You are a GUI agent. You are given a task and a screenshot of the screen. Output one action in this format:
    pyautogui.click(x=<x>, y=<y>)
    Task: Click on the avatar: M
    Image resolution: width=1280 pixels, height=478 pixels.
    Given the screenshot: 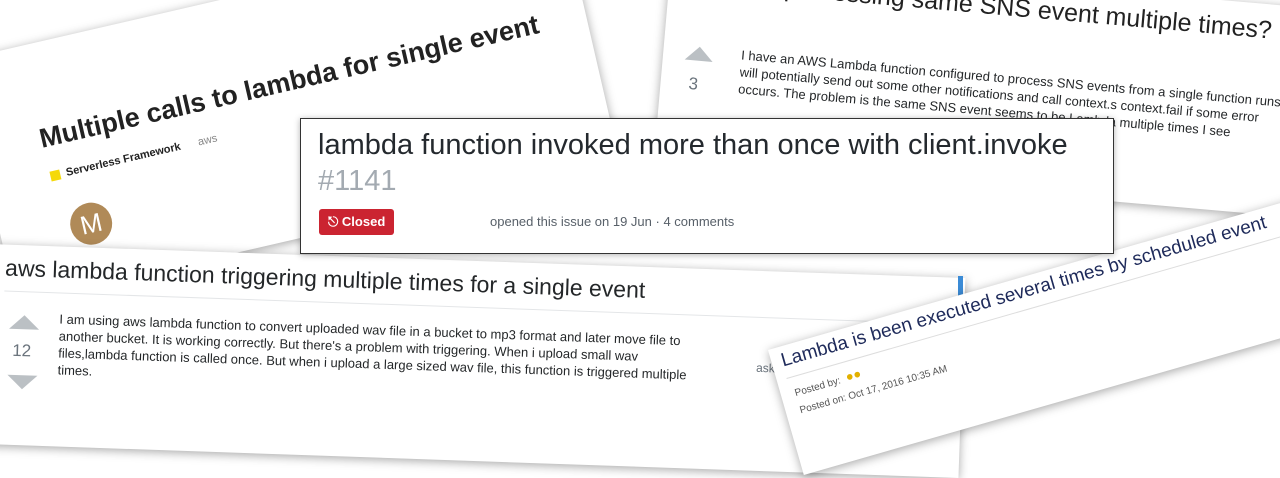 What is the action you would take?
    pyautogui.click(x=91, y=223)
    